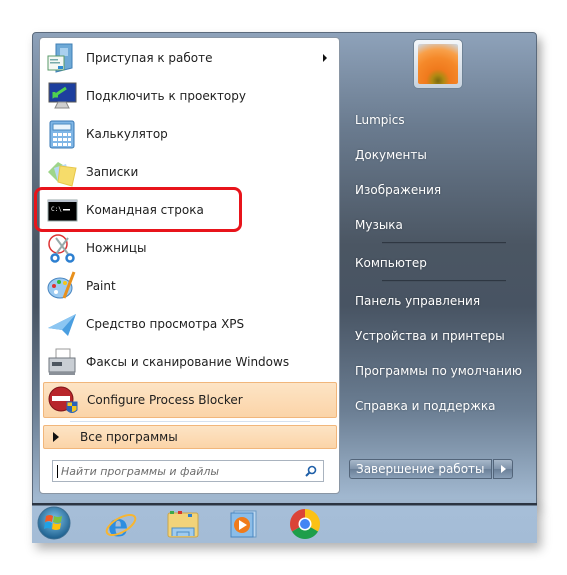 The image size is (567, 575). I want to click on shutdown-group: Завершение работы, so click(431, 469).